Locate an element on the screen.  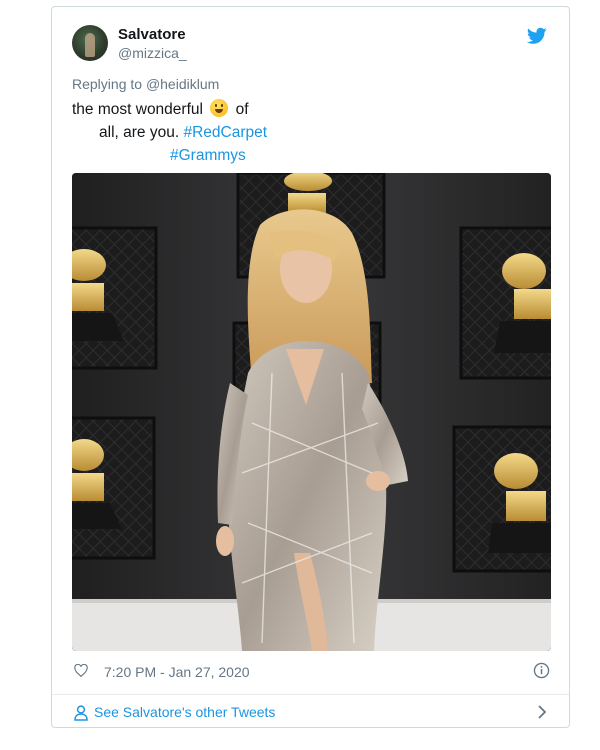
author-name: Salvatore is located at coordinates (152, 34).